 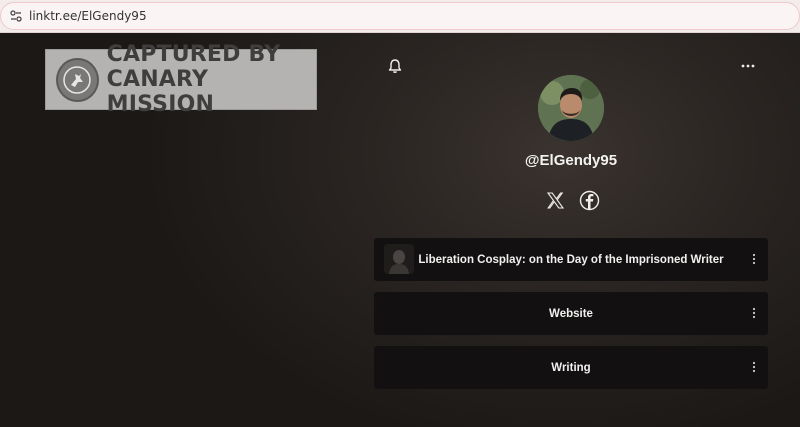 I want to click on link-card-writing: Writing, so click(x=571, y=367).